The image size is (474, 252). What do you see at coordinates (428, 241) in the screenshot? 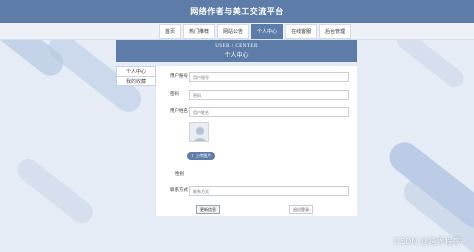
I see `watermark: CSDN @跨界程序` at bounding box center [428, 241].